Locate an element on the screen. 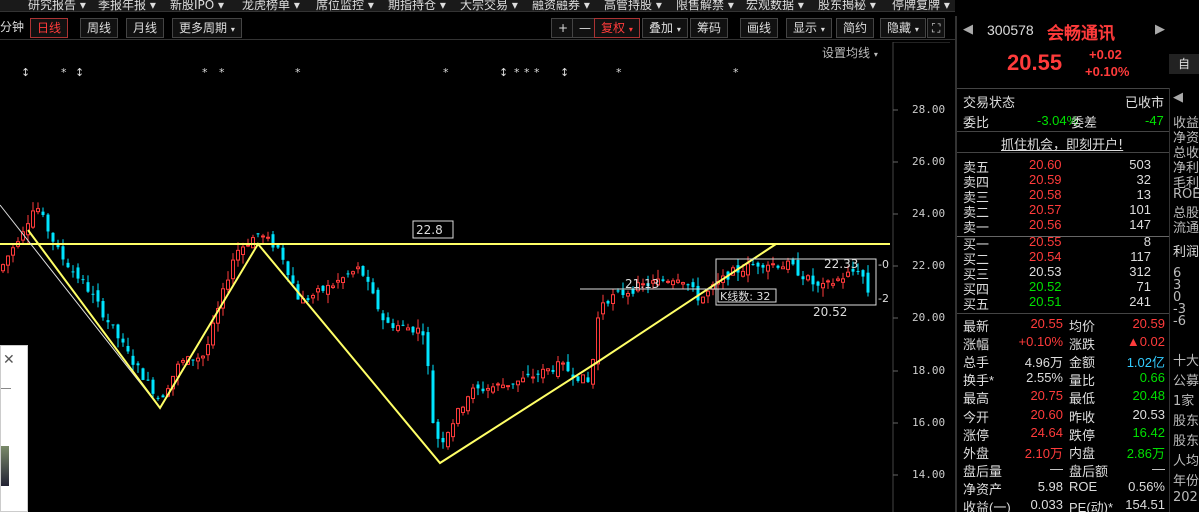  thumbnail-image is located at coordinates (5, 466).